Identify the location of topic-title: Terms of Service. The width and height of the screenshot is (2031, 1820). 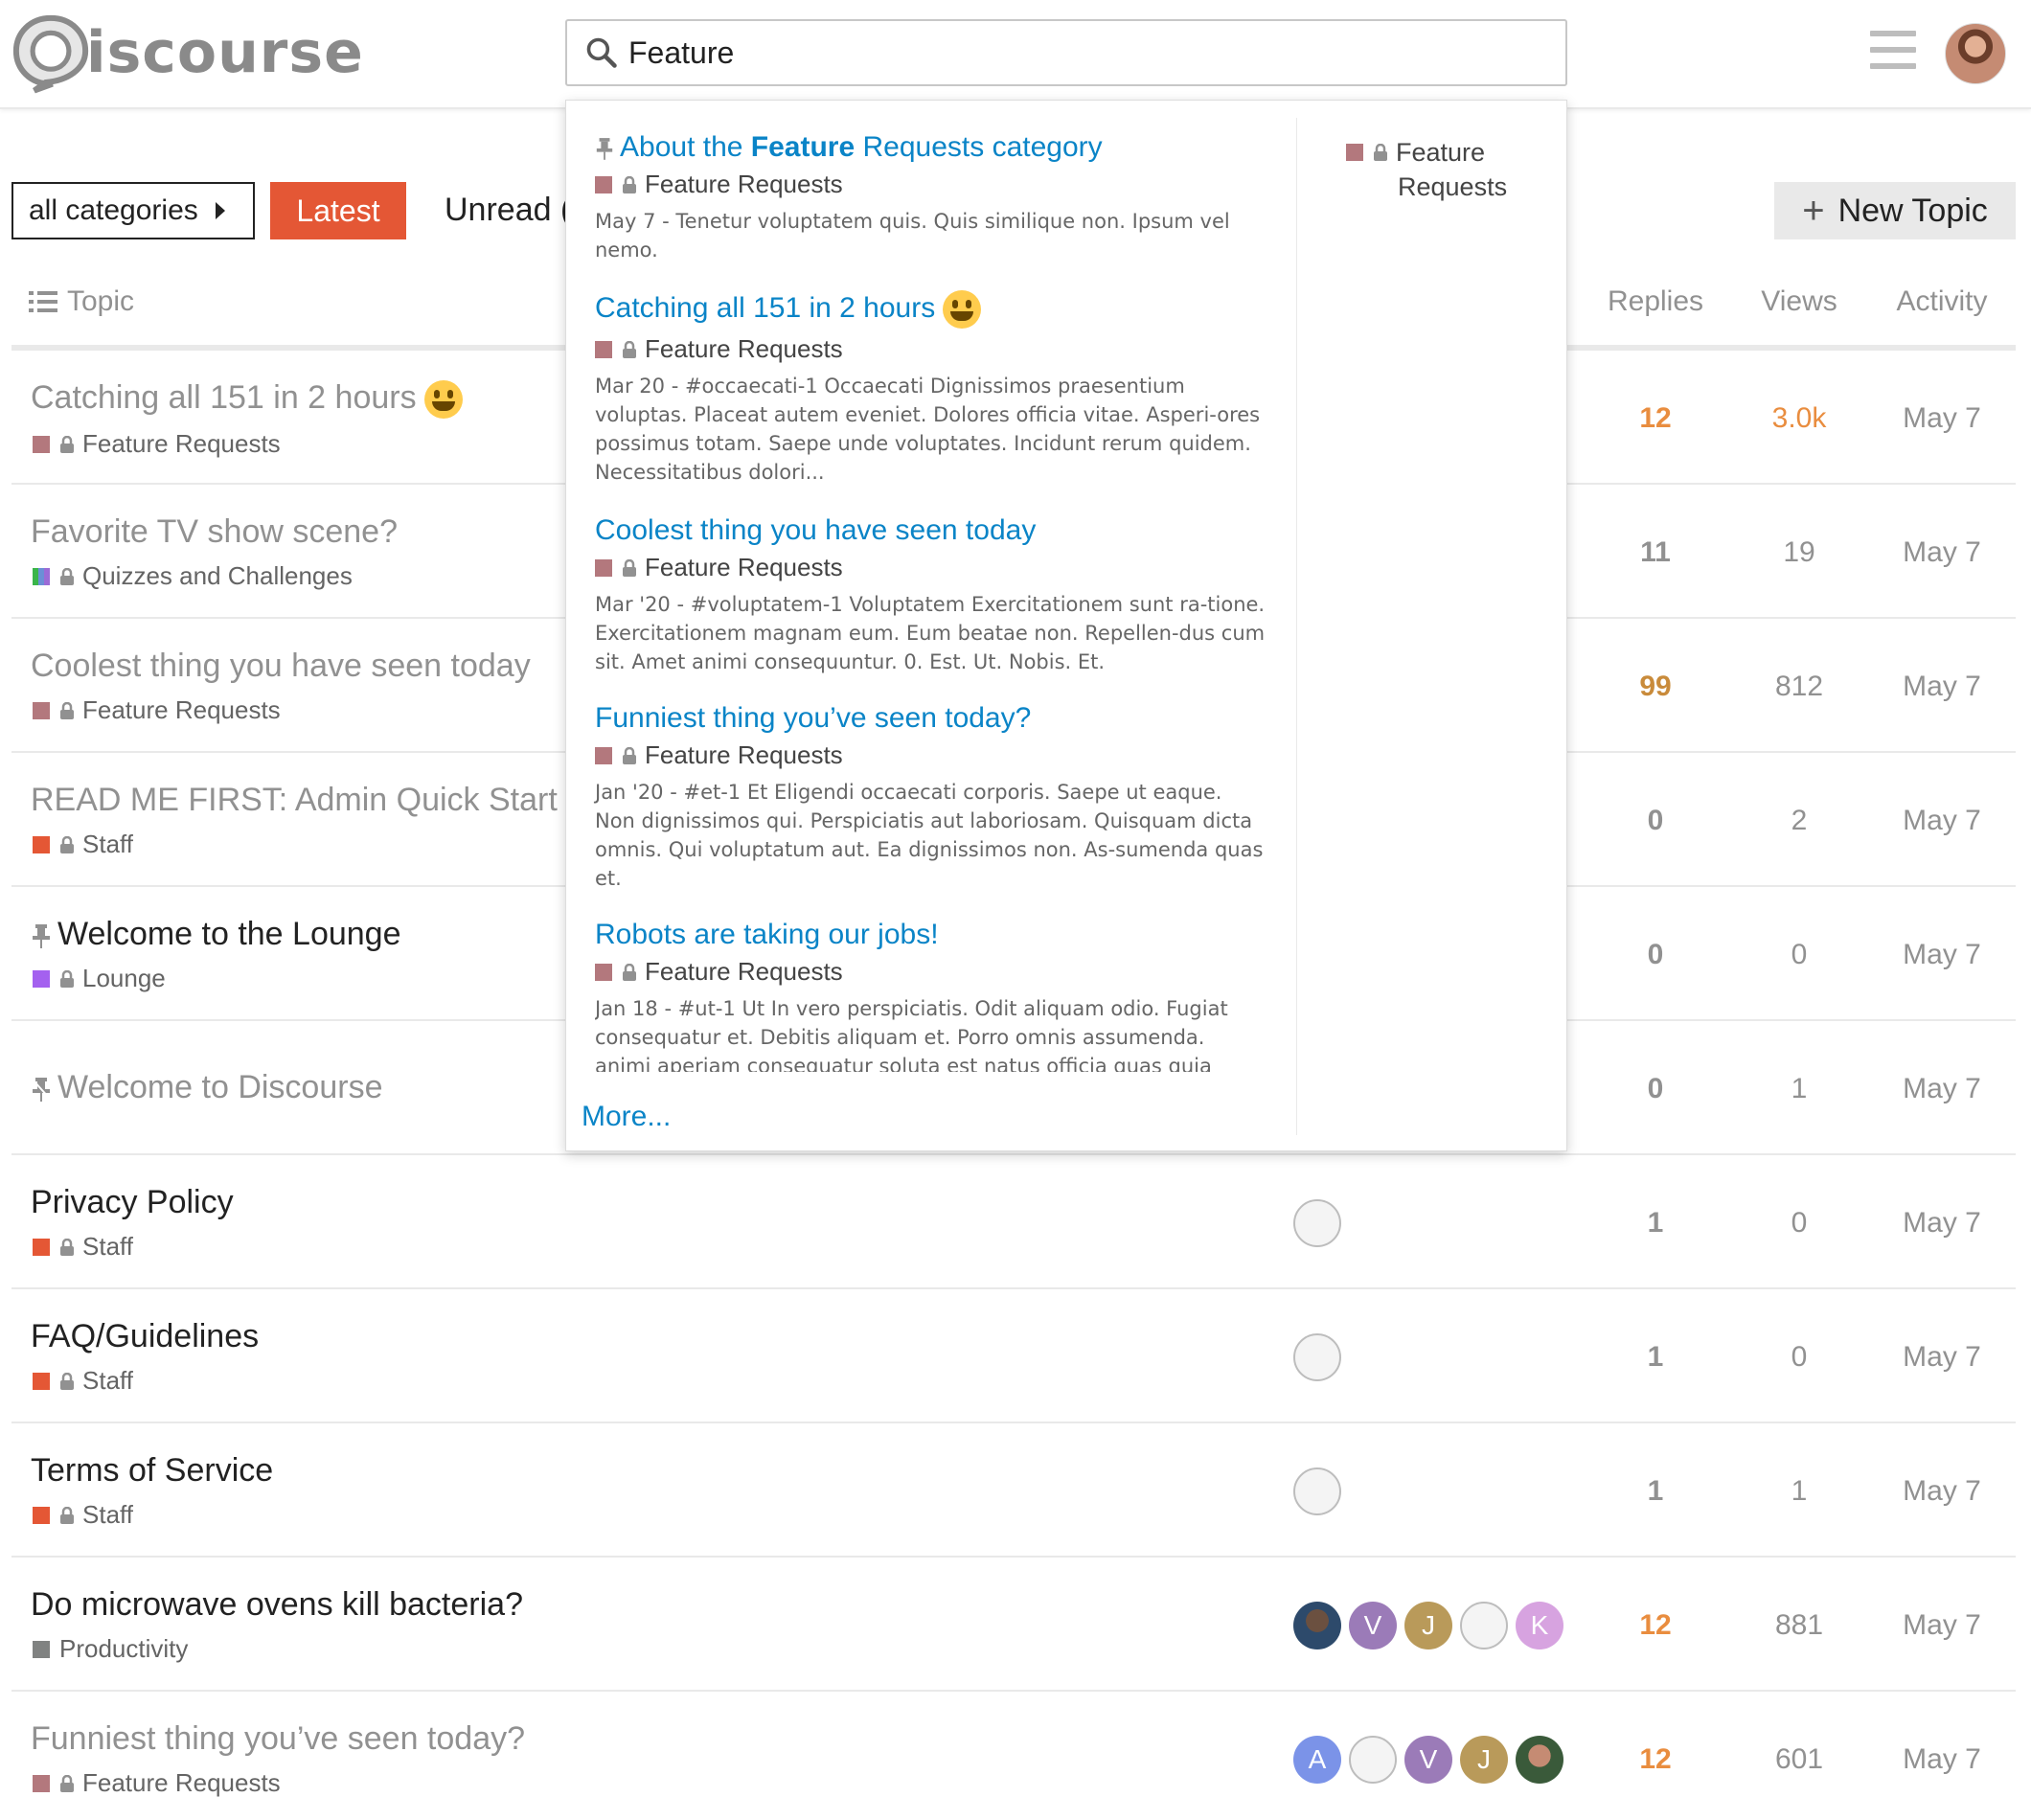
(152, 1471).